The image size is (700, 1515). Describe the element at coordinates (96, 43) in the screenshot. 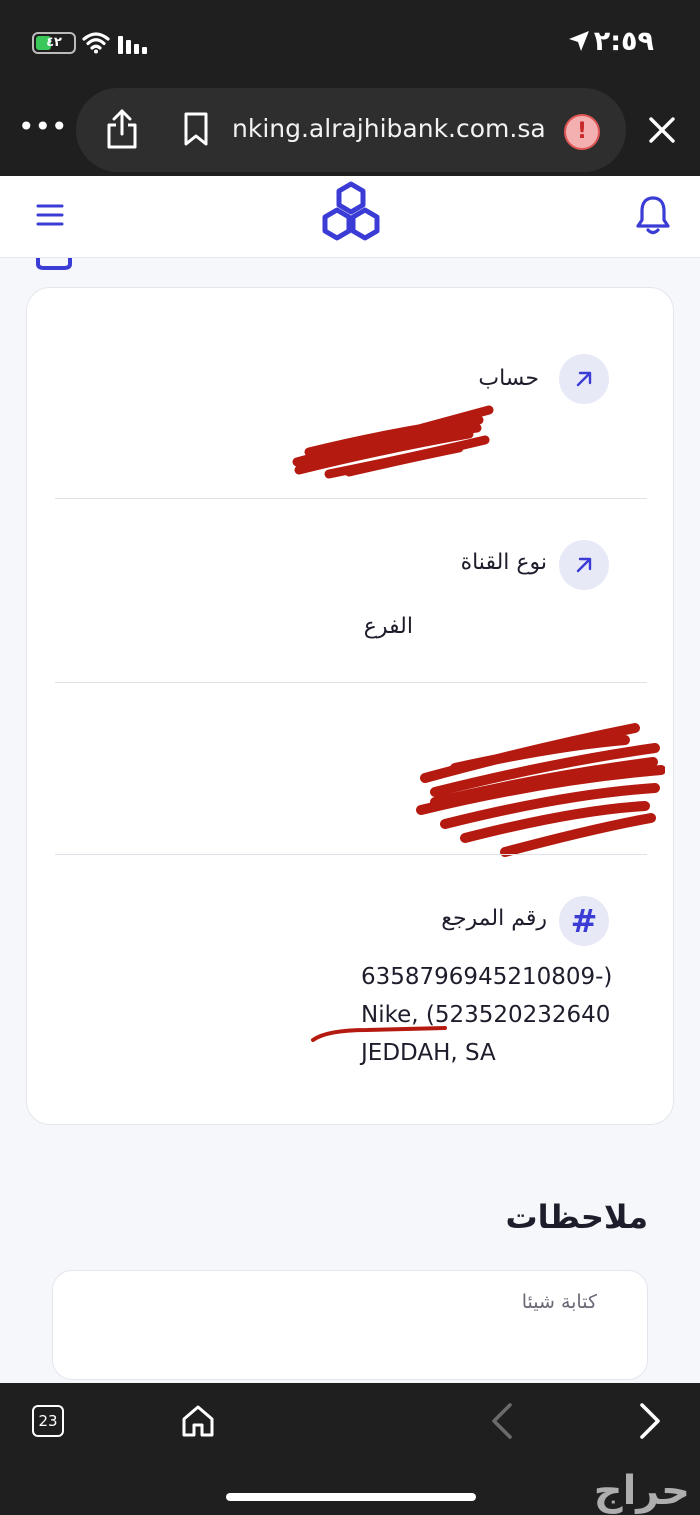

I see `wifi-icon` at that location.